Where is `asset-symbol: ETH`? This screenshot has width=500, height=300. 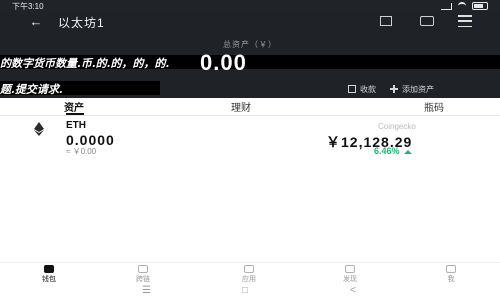
asset-symbol: ETH is located at coordinates (76, 125).